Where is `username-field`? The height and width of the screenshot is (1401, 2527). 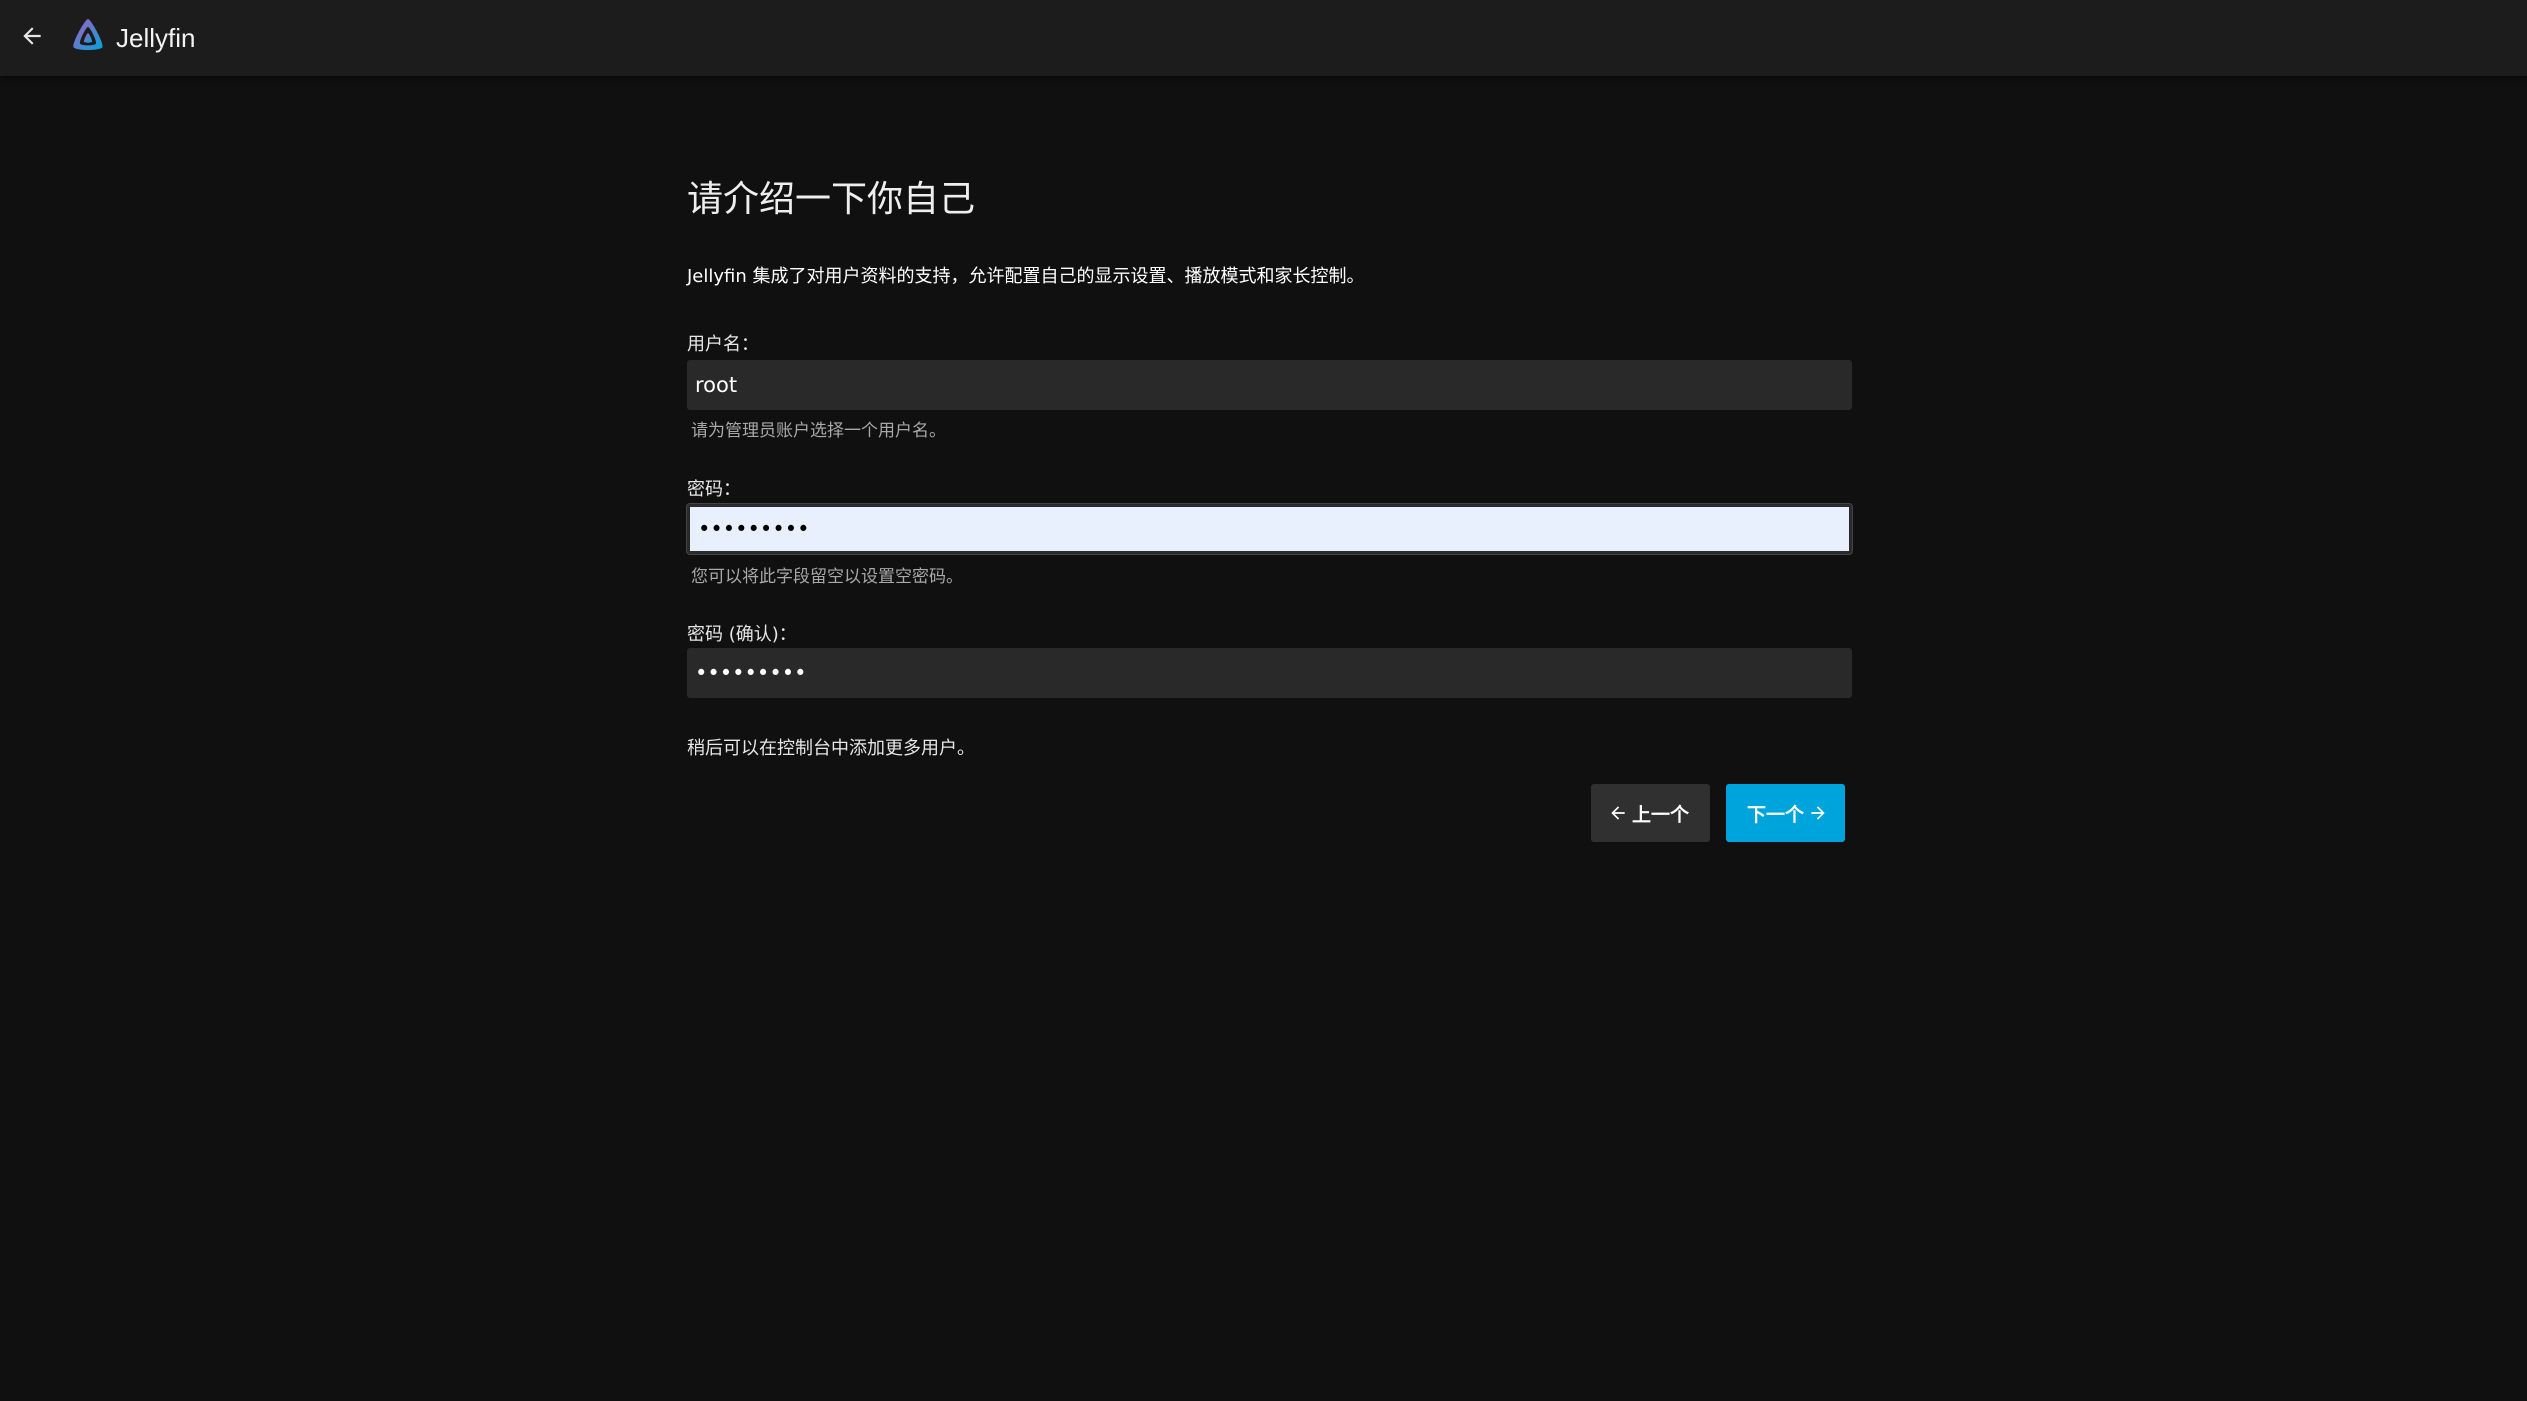
username-field is located at coordinates (1269, 385).